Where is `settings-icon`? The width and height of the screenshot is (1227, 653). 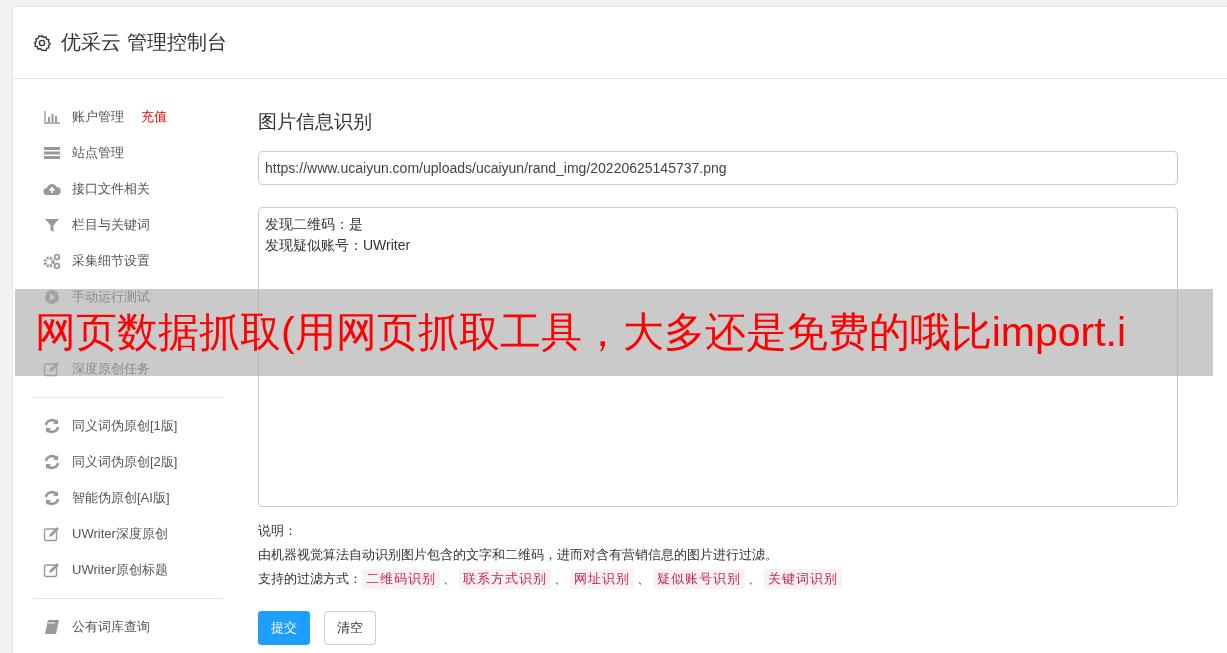 settings-icon is located at coordinates (42, 42).